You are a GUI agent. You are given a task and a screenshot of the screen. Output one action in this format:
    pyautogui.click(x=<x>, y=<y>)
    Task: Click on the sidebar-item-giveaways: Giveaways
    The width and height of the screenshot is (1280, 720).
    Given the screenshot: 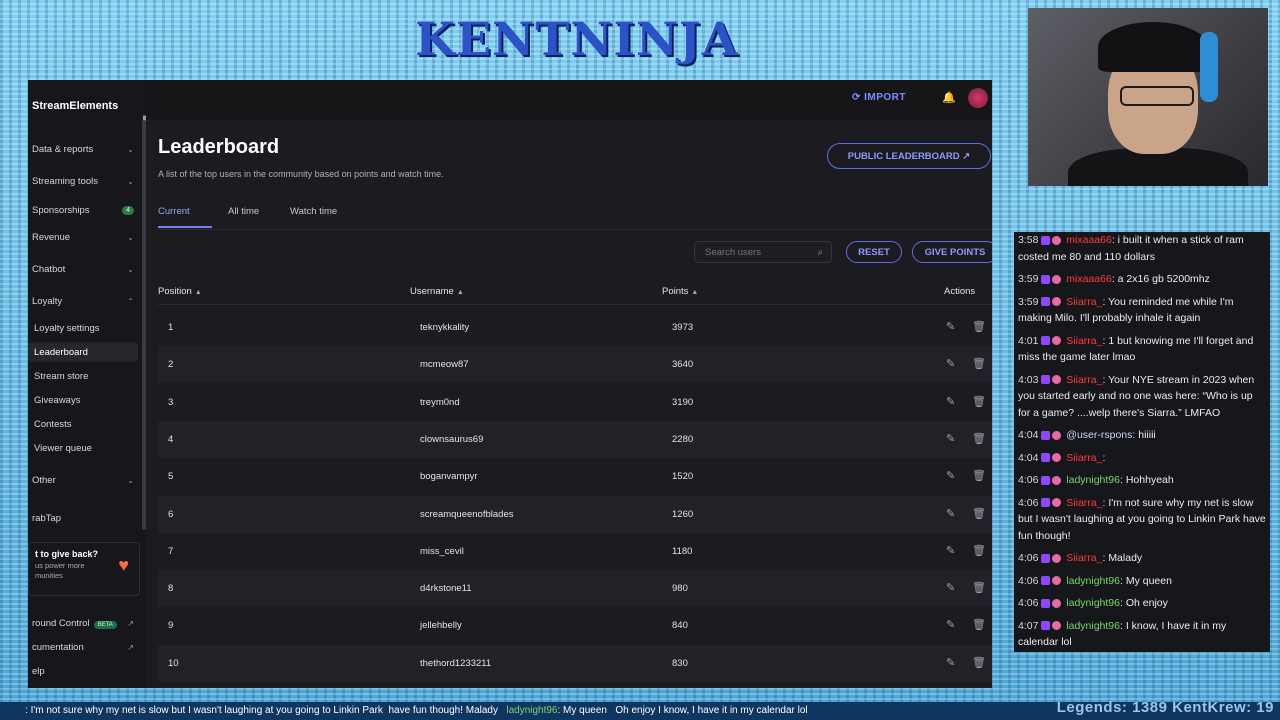 What is the action you would take?
    pyautogui.click(x=83, y=400)
    